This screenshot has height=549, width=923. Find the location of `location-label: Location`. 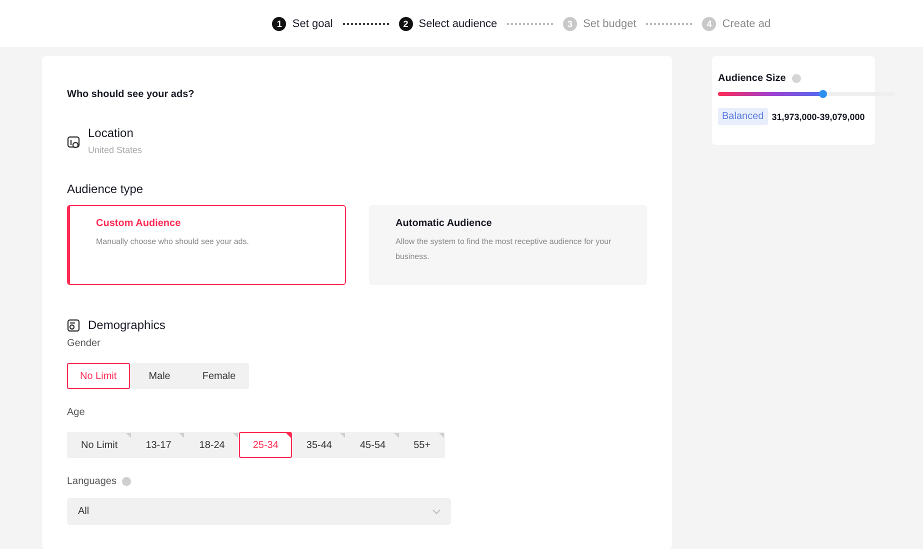

location-label: Location is located at coordinates (111, 133).